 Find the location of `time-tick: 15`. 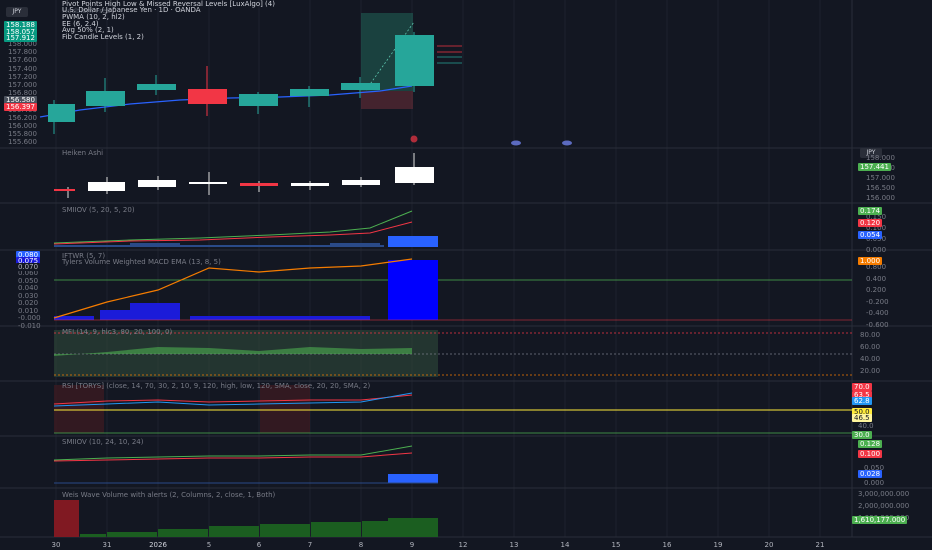

time-tick: 15 is located at coordinates (616, 545).